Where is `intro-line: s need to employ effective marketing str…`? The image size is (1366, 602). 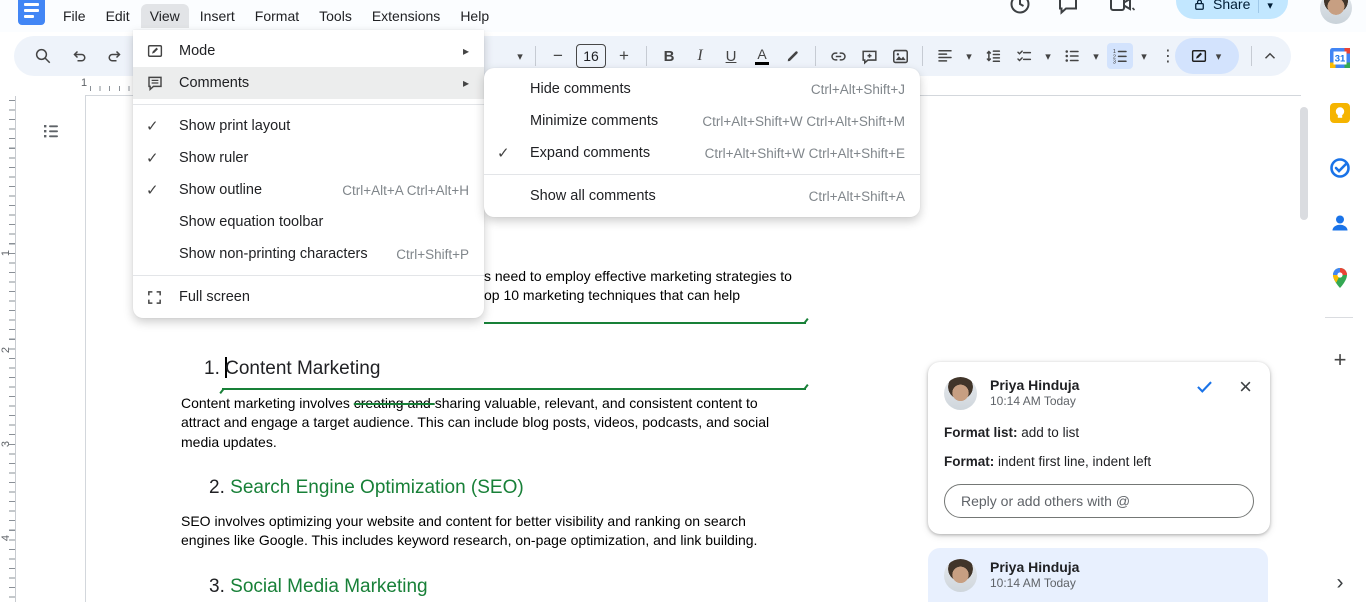
intro-line: s need to employ effective marketing str… is located at coordinates (638, 276).